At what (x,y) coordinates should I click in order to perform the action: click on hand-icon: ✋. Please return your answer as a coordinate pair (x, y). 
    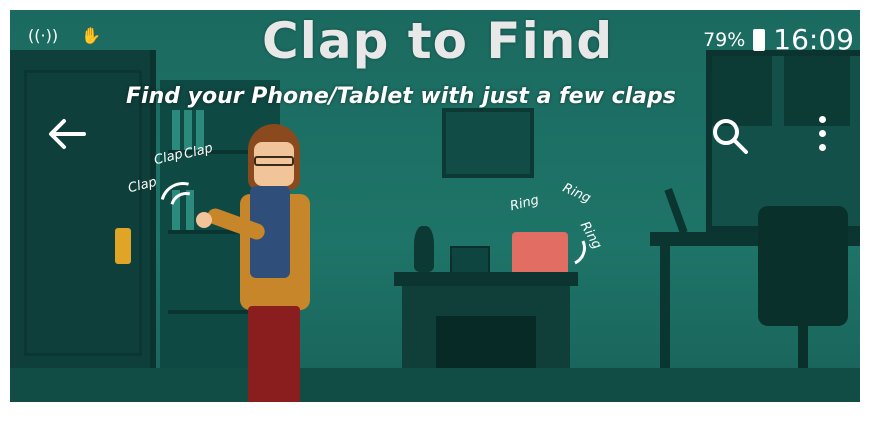
    Looking at the image, I should click on (91, 35).